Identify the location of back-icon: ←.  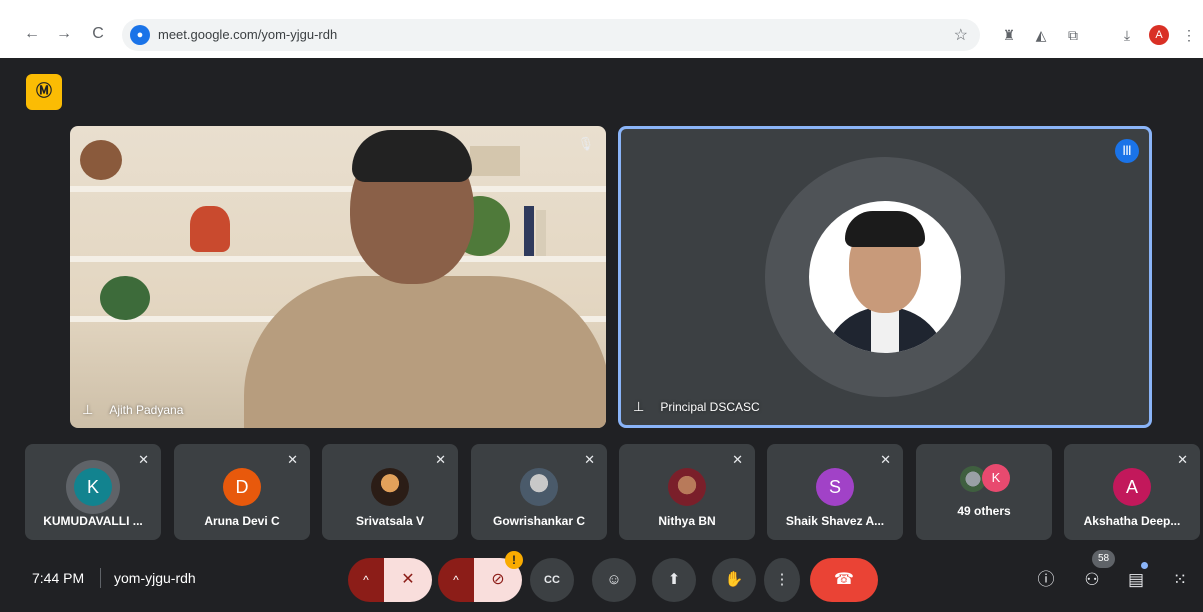
(32, 34).